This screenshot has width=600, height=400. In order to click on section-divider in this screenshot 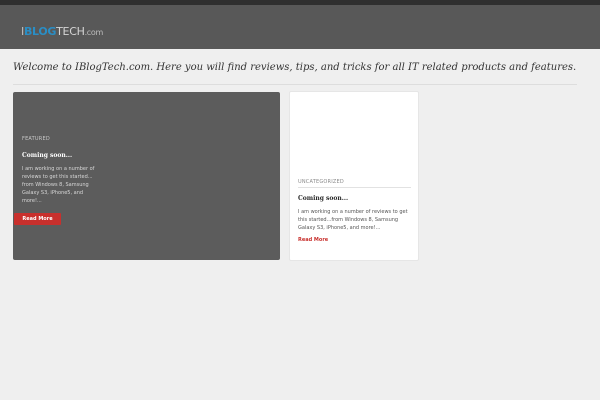, I will do `click(295, 84)`.